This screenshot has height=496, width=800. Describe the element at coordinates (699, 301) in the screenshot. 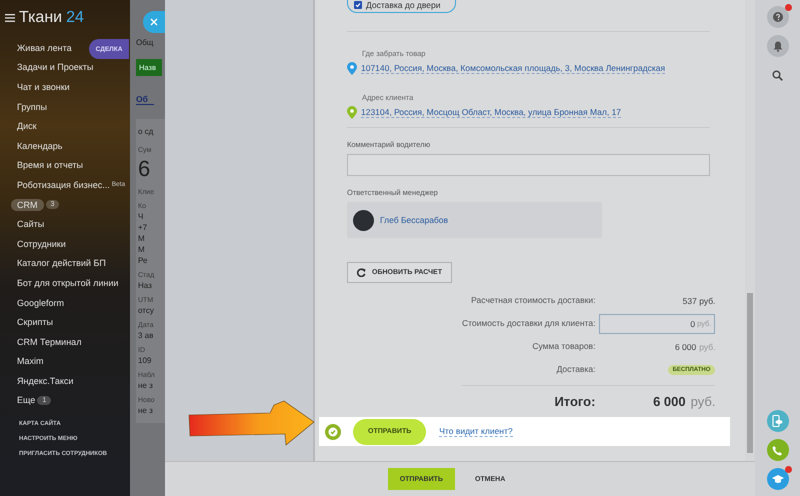

I see `summary-value: 537 руб.` at that location.